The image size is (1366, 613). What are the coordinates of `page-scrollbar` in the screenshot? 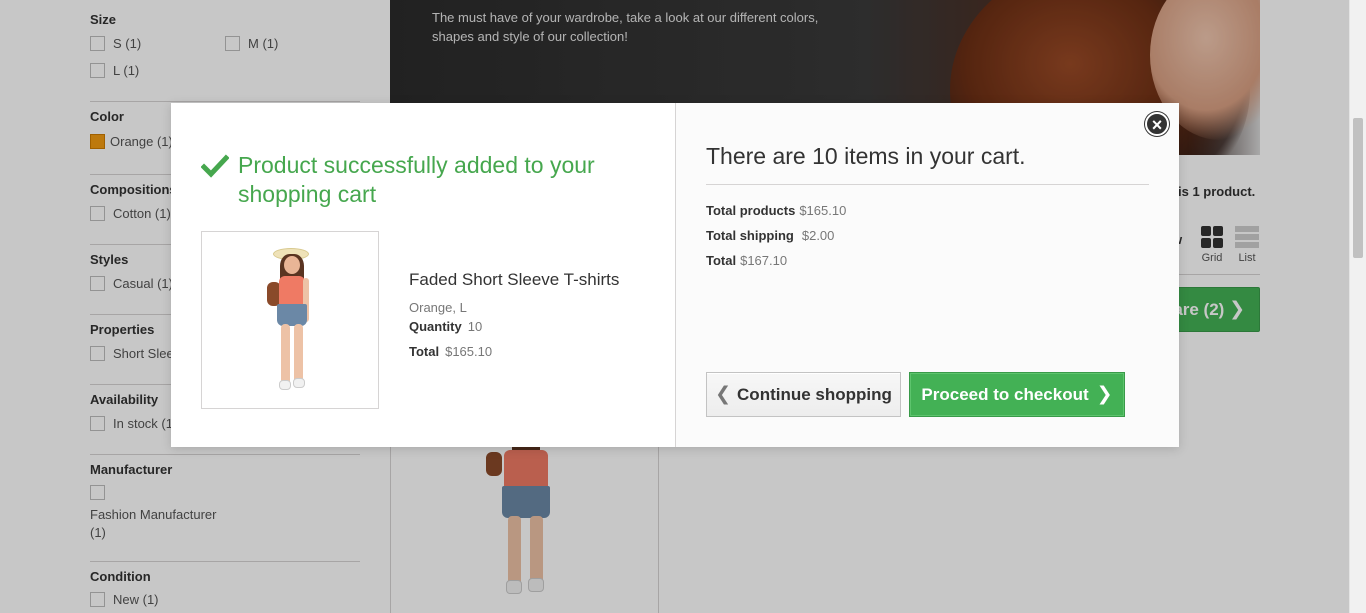 It's located at (1357, 306).